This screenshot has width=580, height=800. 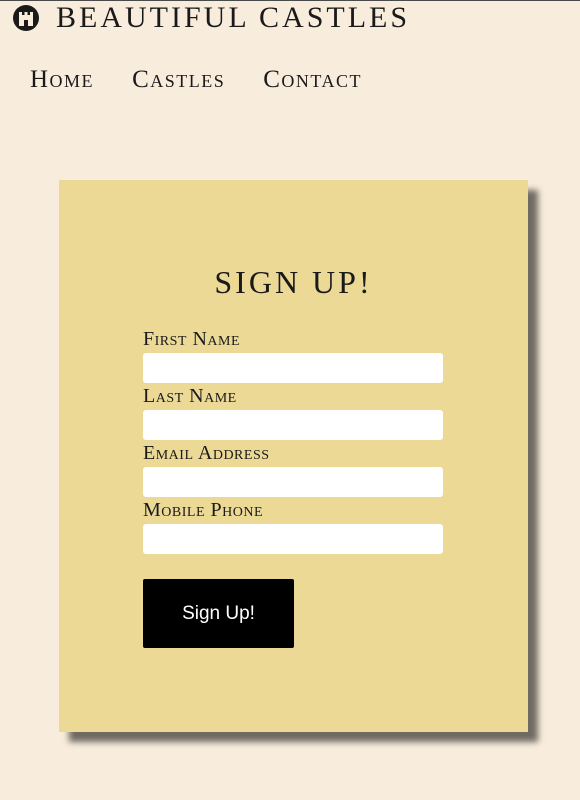 What do you see at coordinates (26, 18) in the screenshot?
I see `castle-icon` at bounding box center [26, 18].